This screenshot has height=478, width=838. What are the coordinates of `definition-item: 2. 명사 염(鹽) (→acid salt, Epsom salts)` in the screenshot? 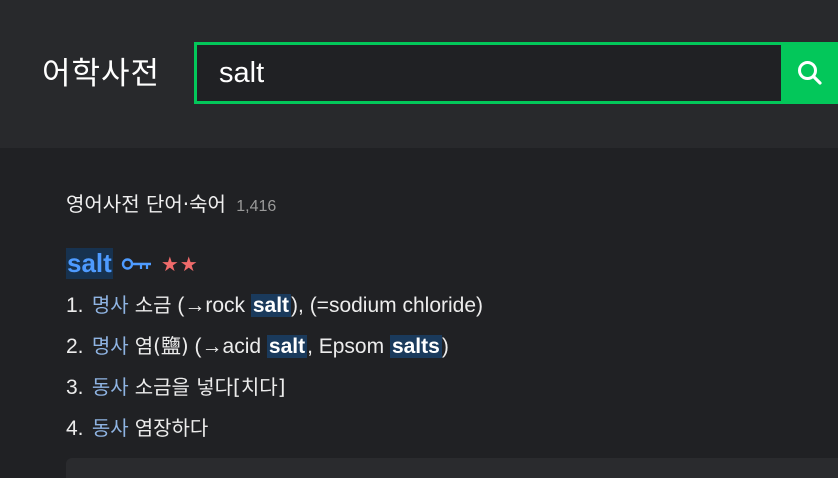 It's located at (274, 349).